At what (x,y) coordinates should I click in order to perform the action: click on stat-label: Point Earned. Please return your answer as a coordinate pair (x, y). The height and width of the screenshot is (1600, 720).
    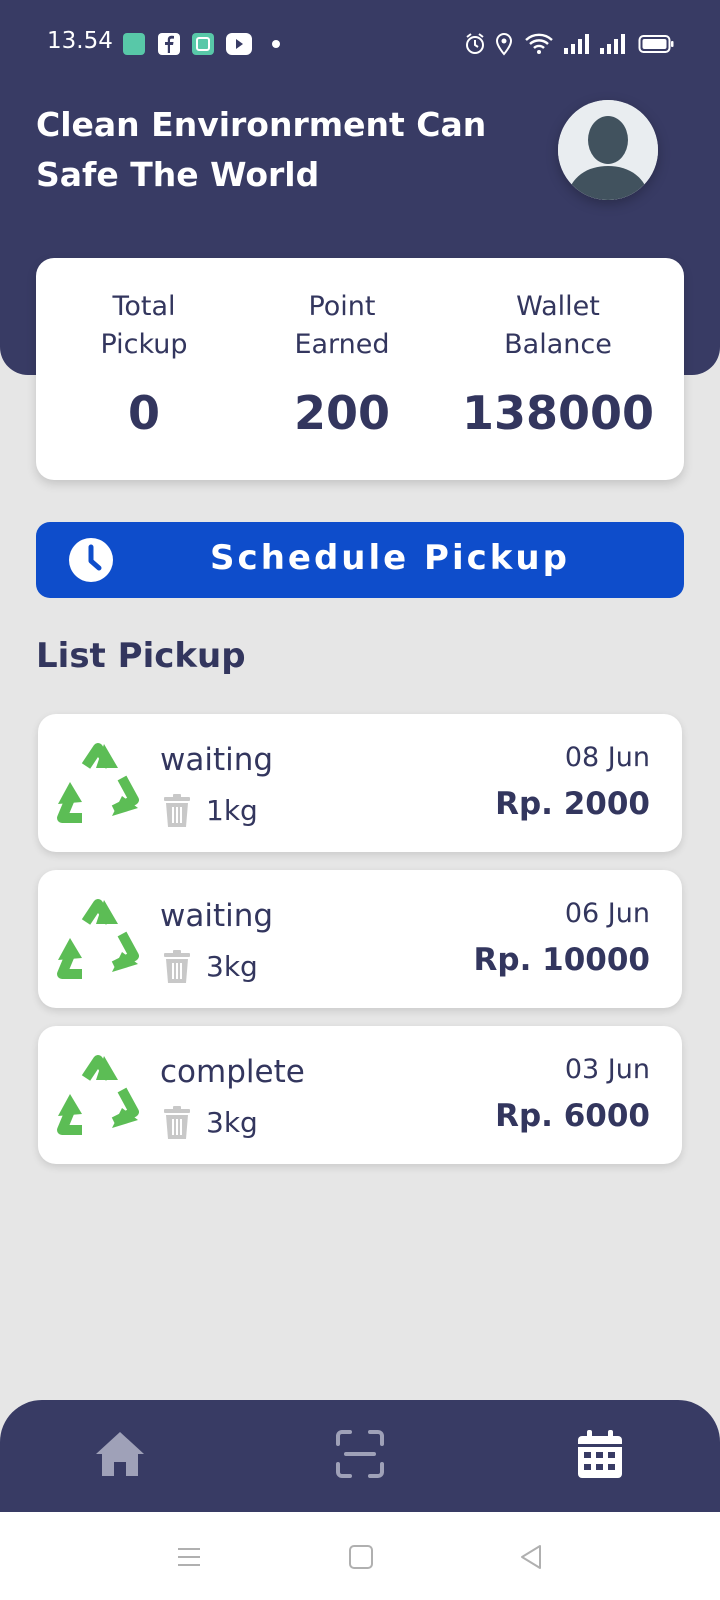
    Looking at the image, I should click on (342, 325).